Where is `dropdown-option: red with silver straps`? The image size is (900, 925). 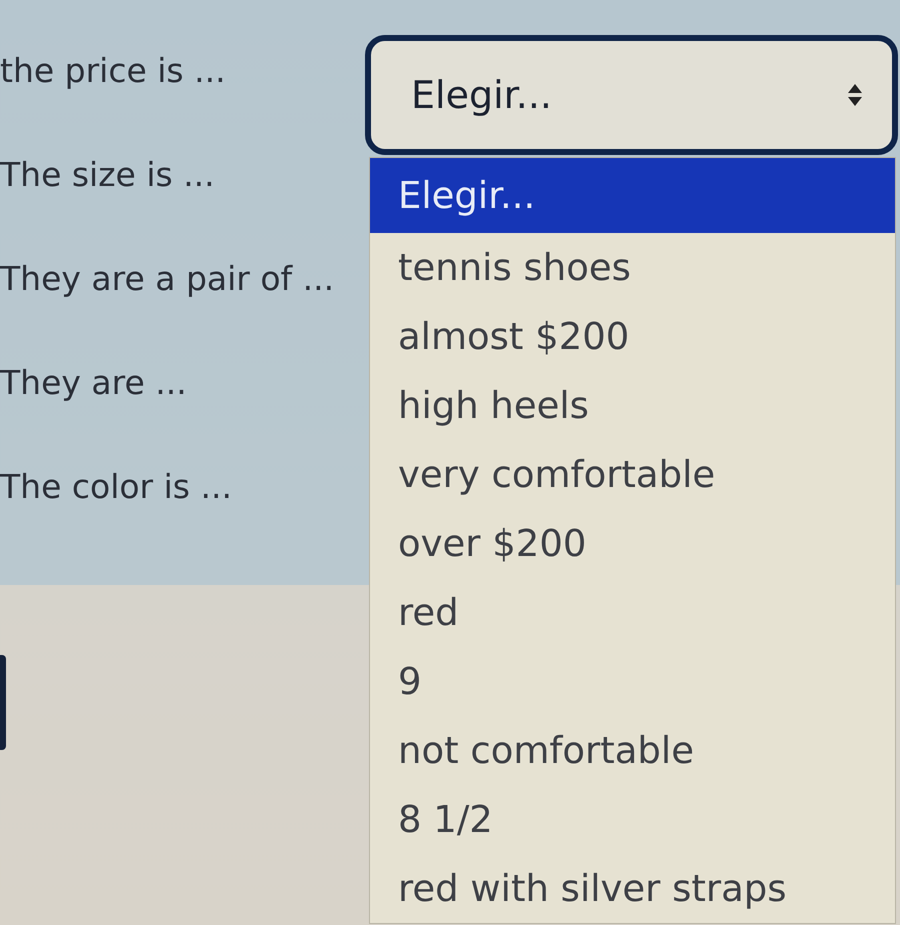 dropdown-option: red with silver straps is located at coordinates (632, 888).